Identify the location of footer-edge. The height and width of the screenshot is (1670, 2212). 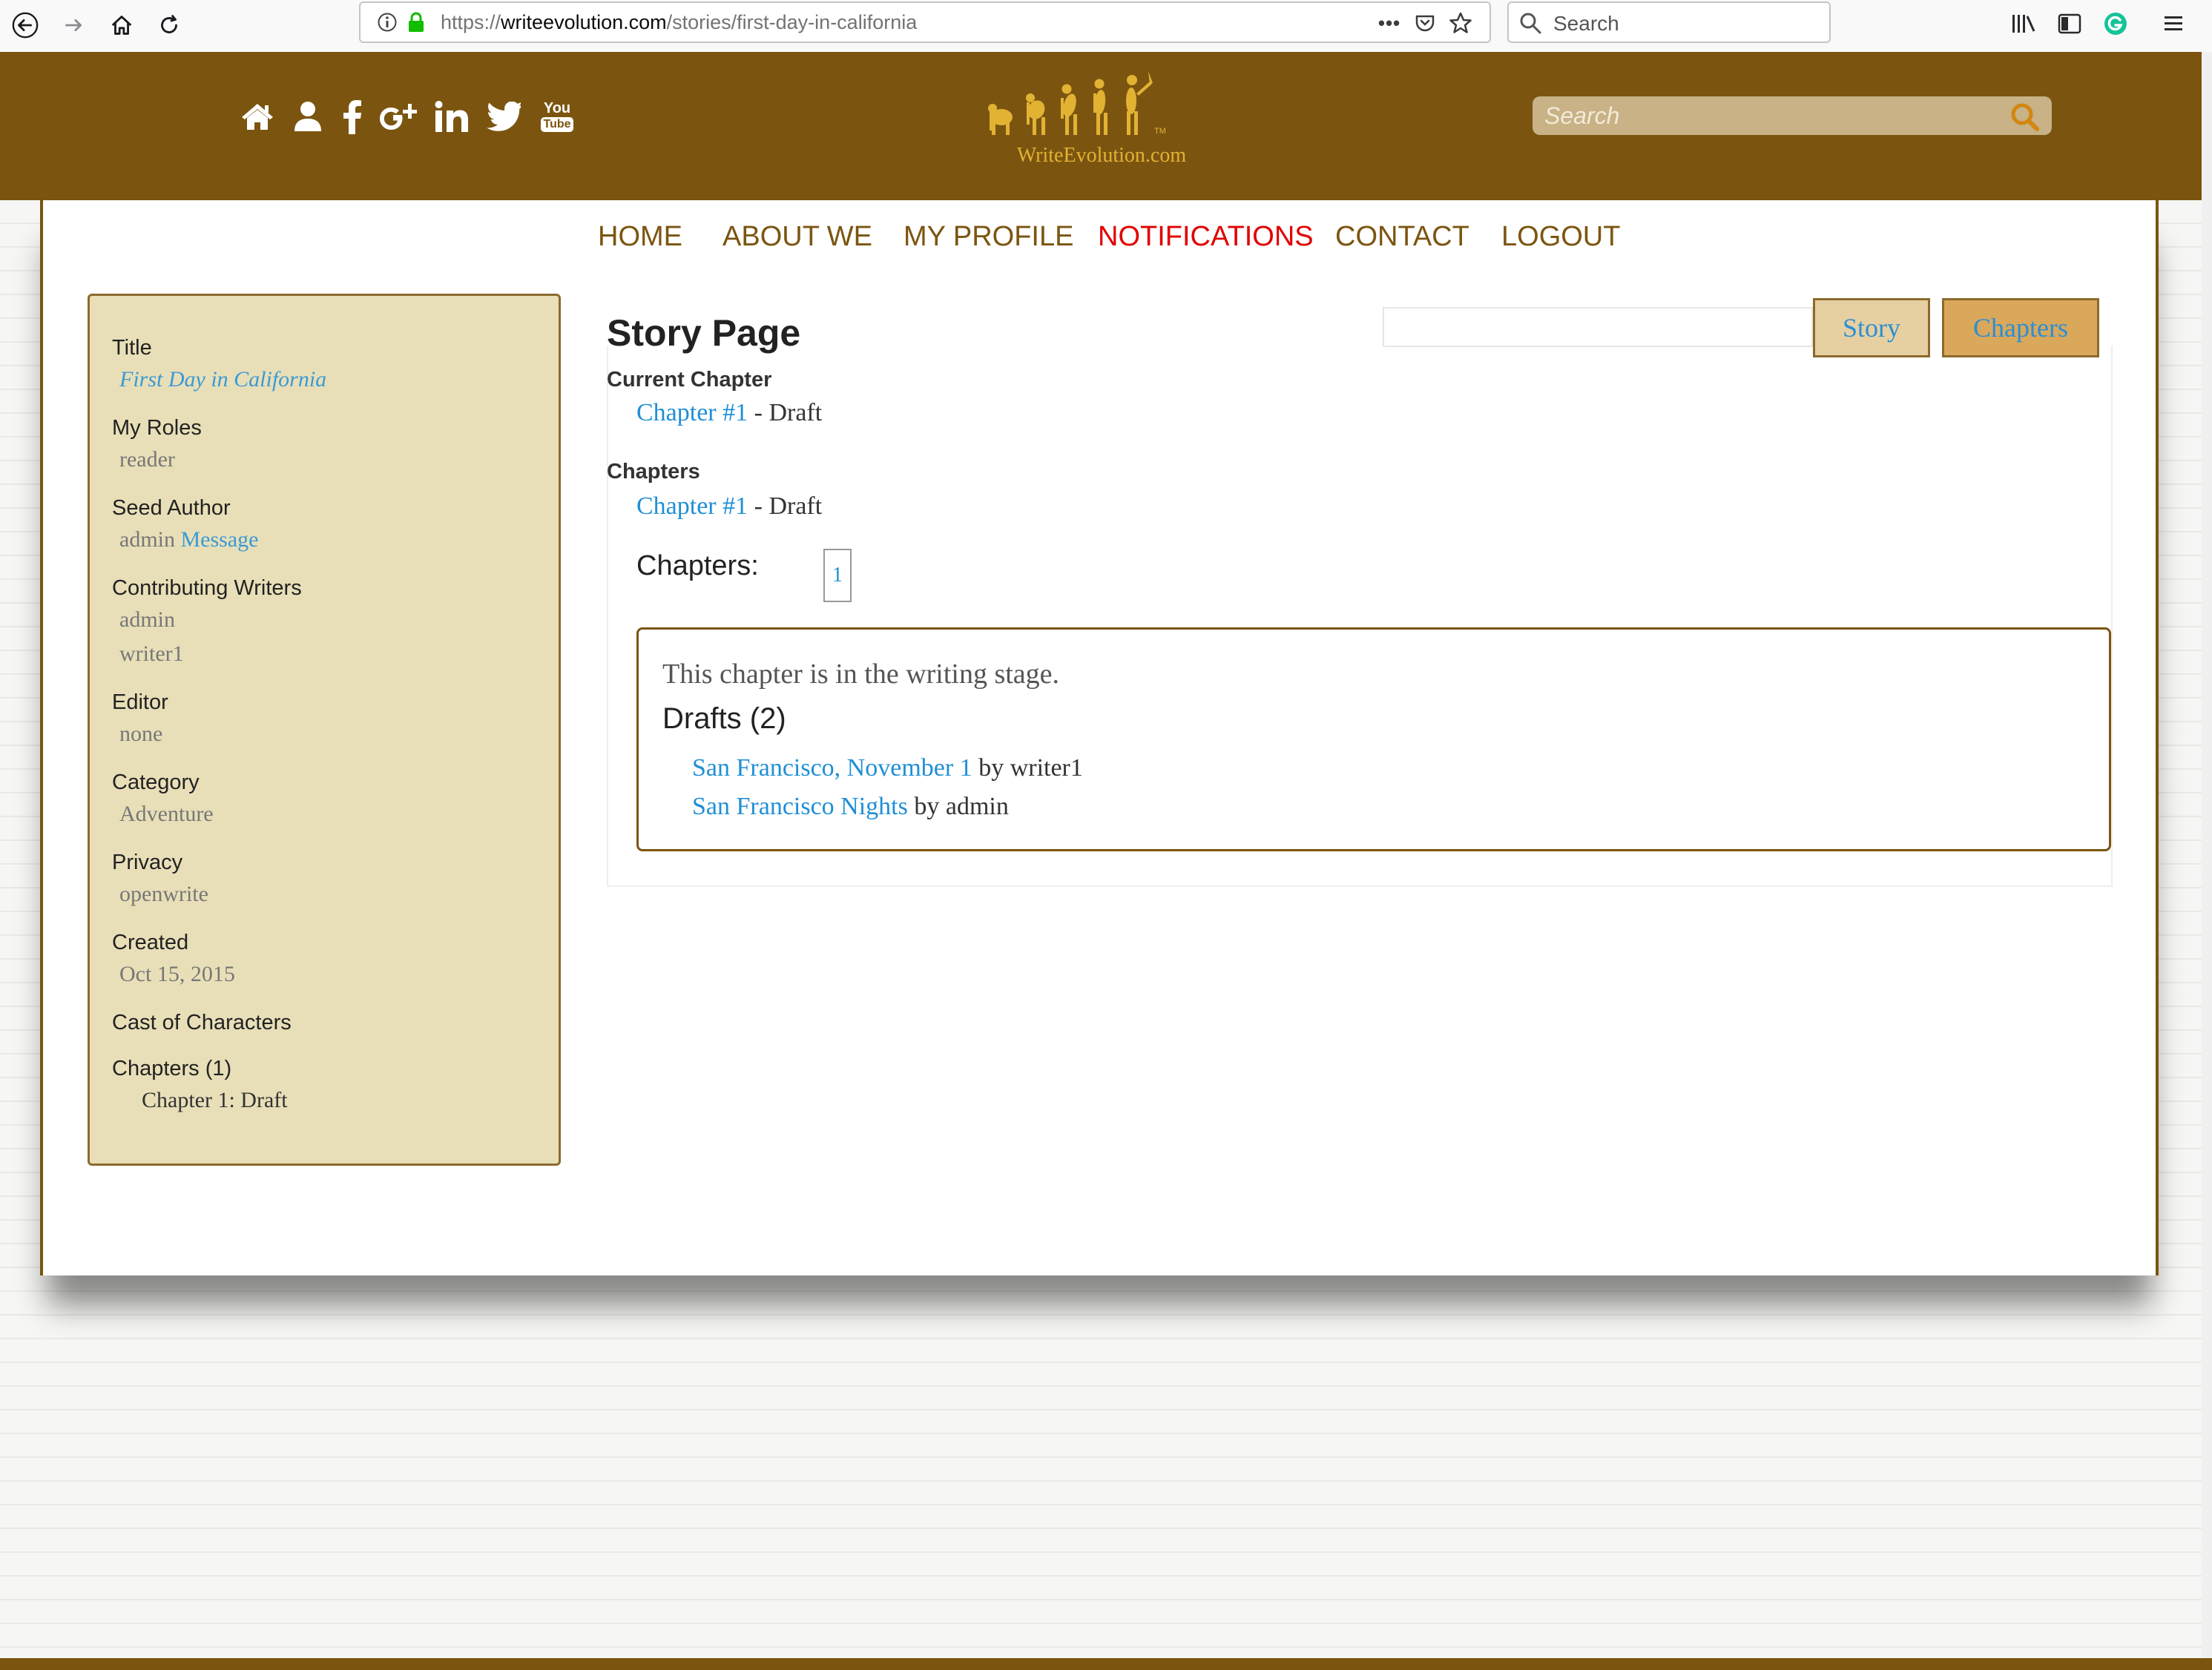
(1106, 1664).